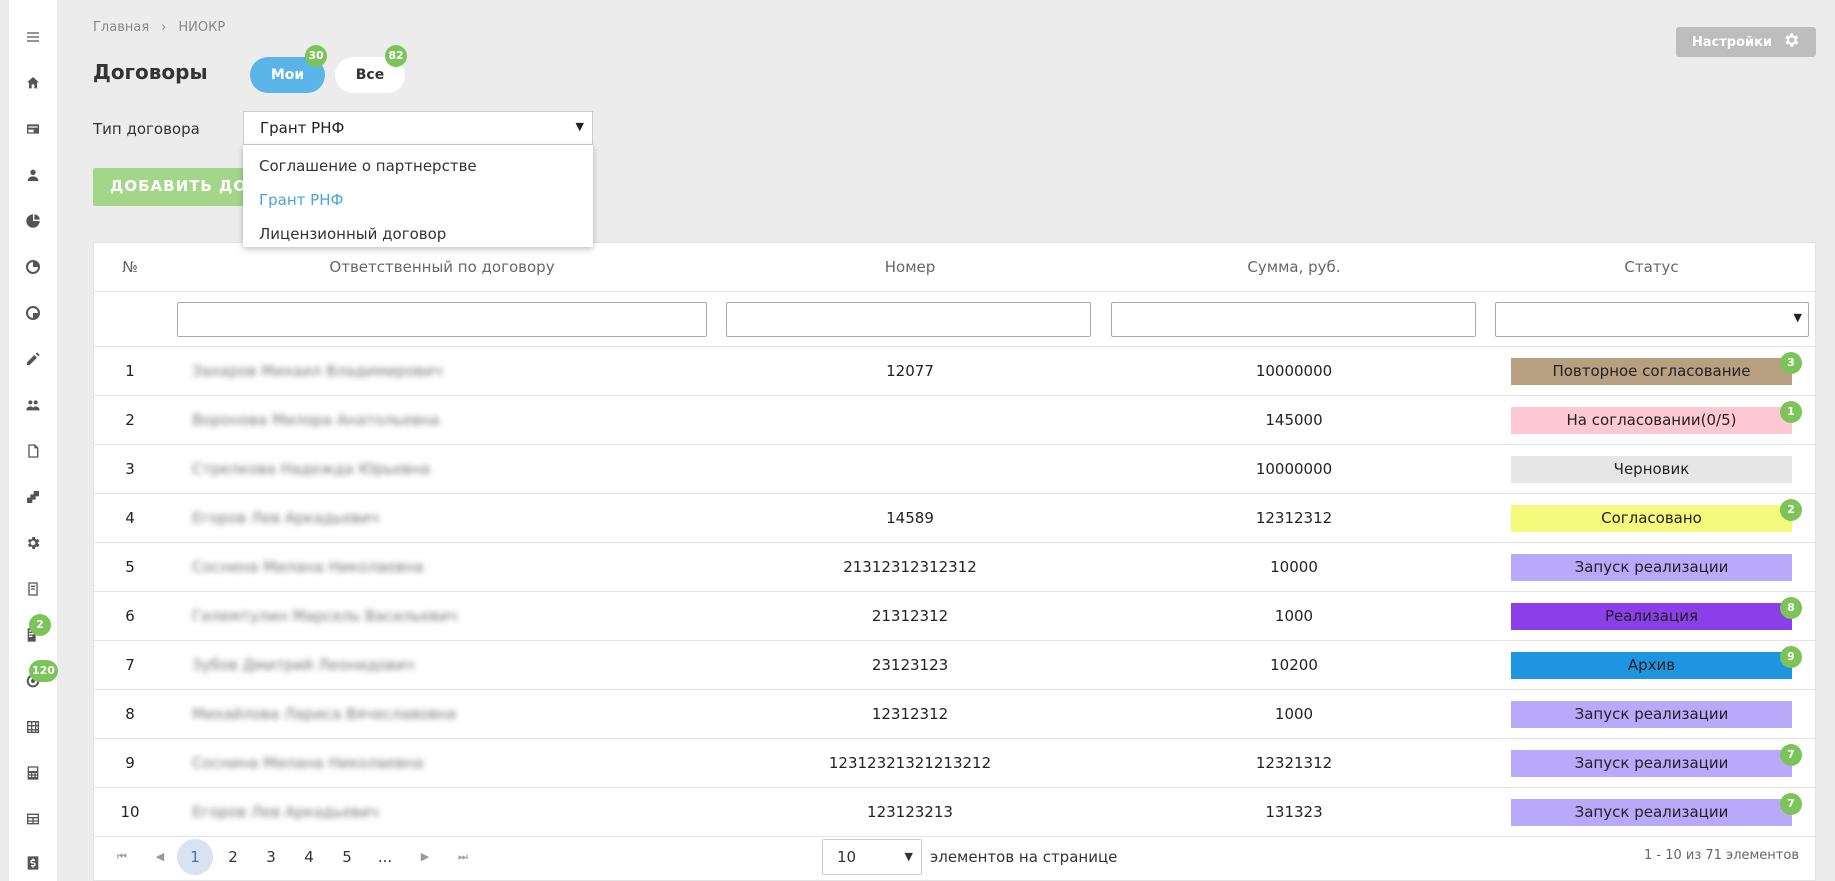  What do you see at coordinates (1652, 319) in the screenshot?
I see `status-filter-select: ▼` at bounding box center [1652, 319].